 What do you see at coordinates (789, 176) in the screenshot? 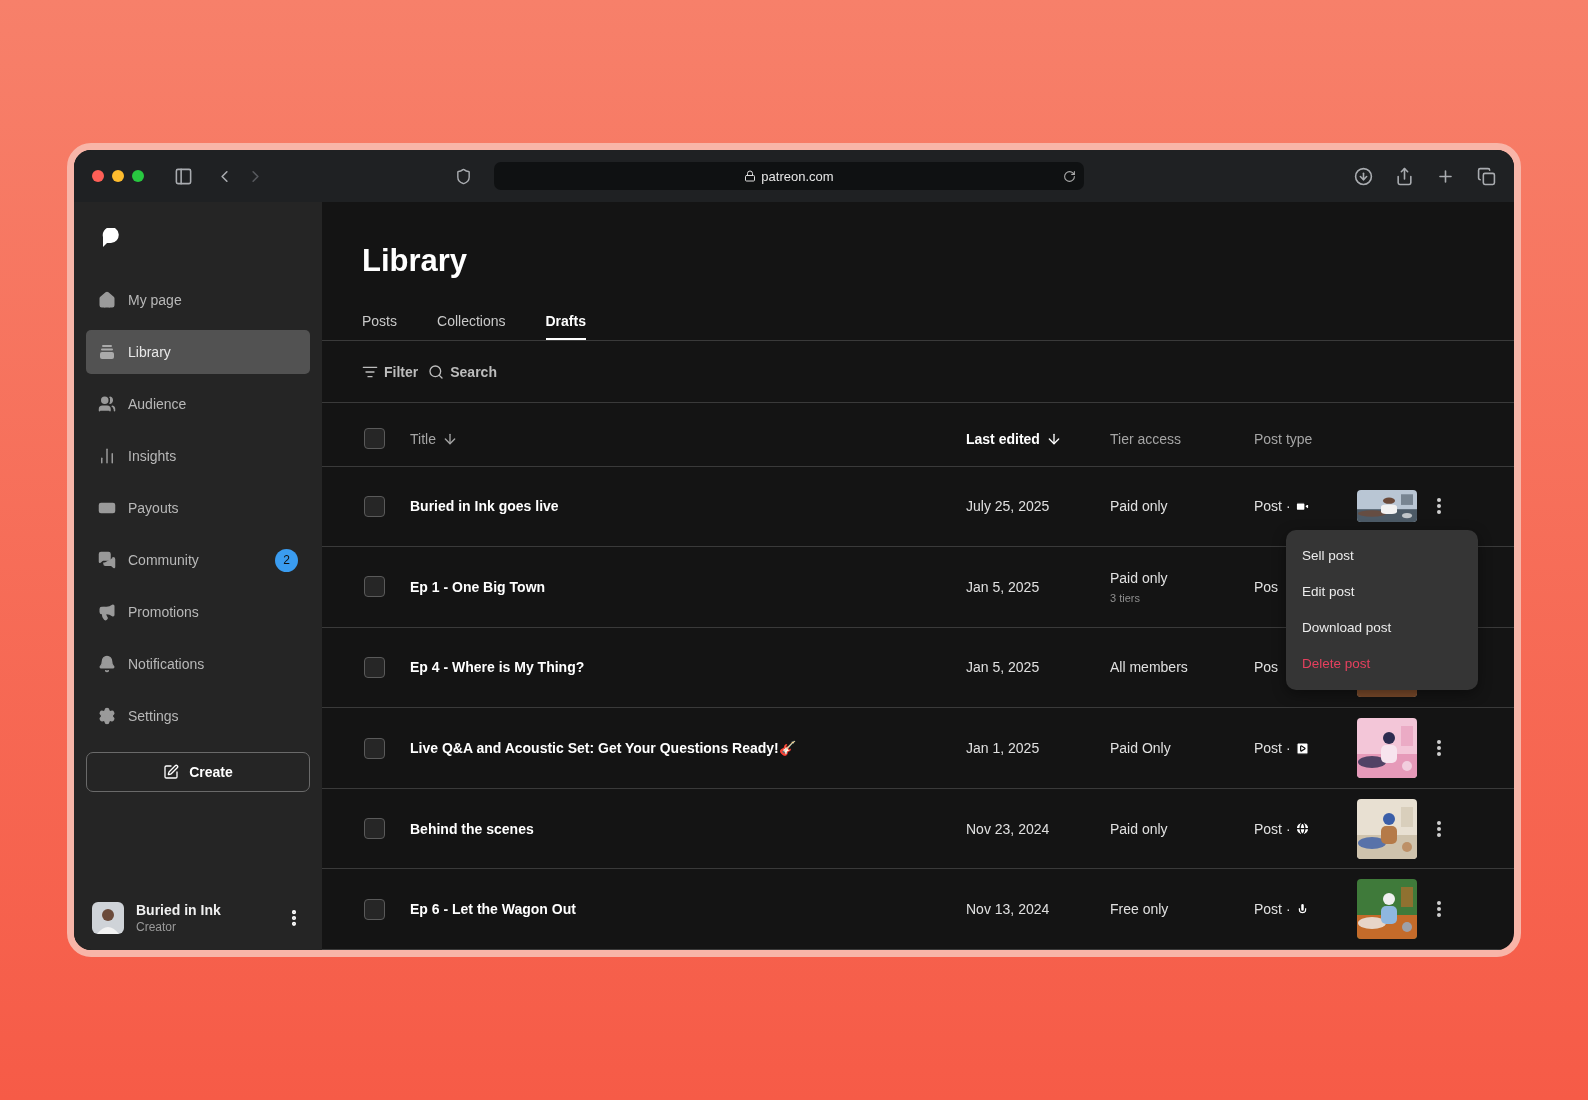
I see `address-bar: patreon.com` at bounding box center [789, 176].